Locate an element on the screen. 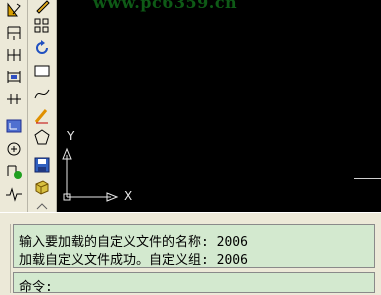  splitter-bar is located at coordinates (190, 215).